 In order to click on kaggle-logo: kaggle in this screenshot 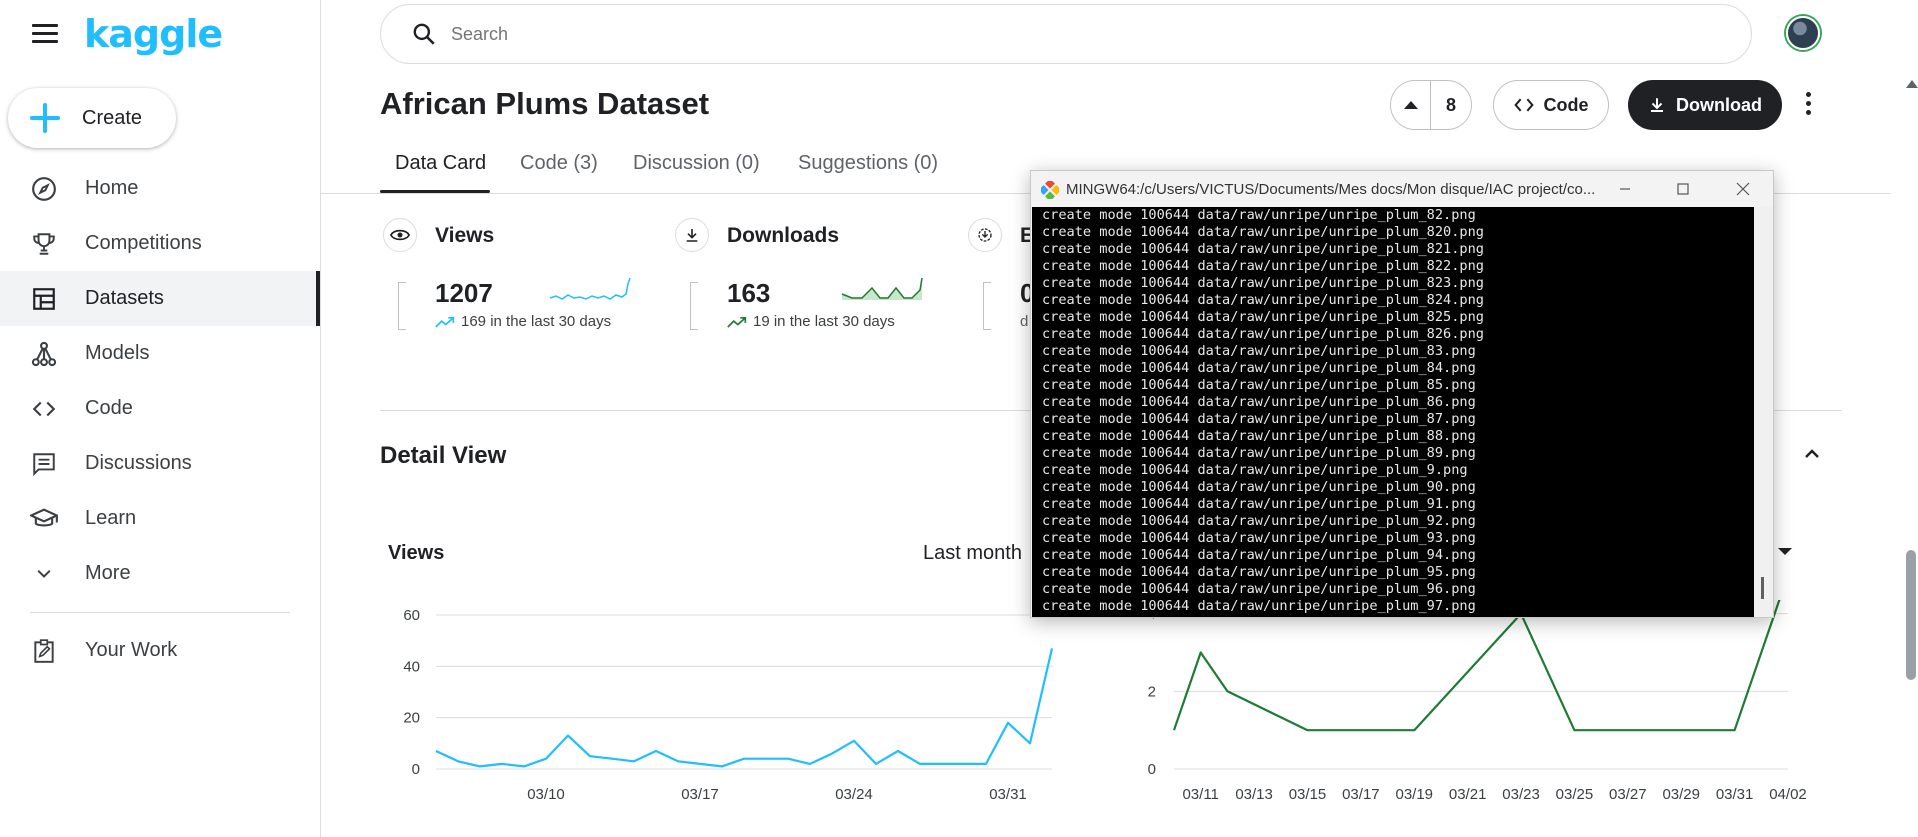, I will do `click(153, 34)`.